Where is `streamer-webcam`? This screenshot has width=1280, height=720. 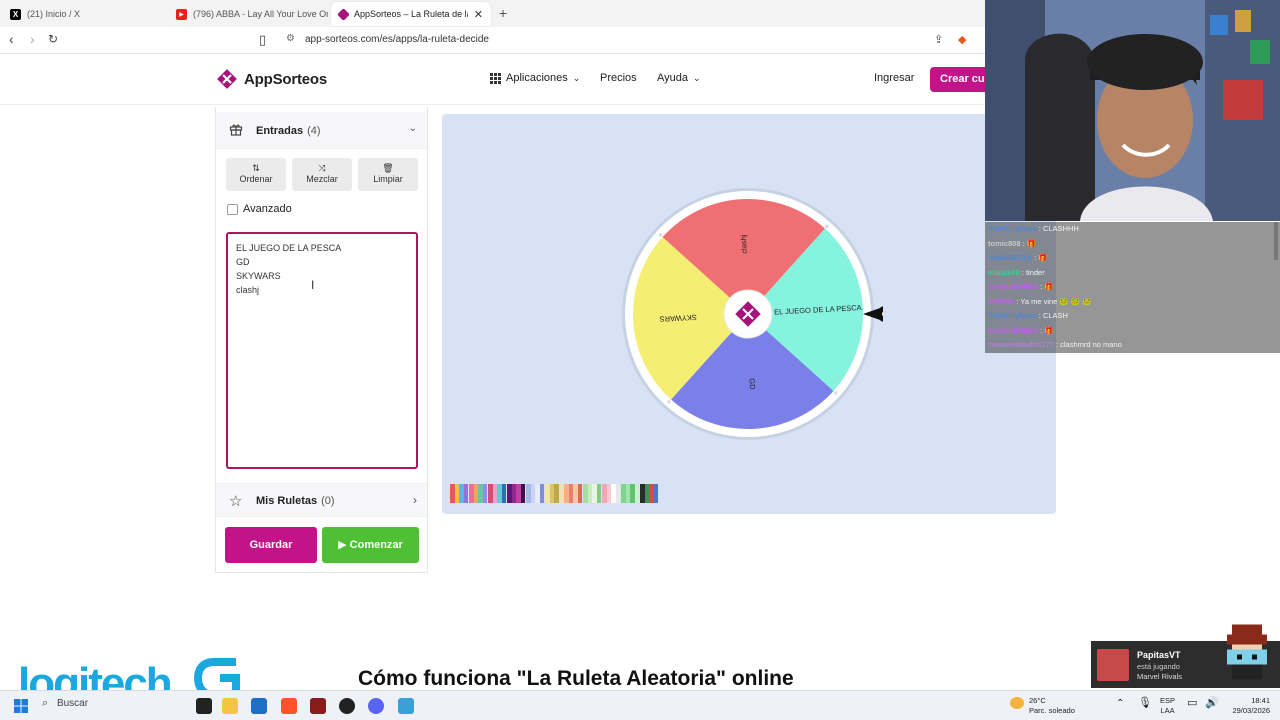
streamer-webcam is located at coordinates (1132, 110).